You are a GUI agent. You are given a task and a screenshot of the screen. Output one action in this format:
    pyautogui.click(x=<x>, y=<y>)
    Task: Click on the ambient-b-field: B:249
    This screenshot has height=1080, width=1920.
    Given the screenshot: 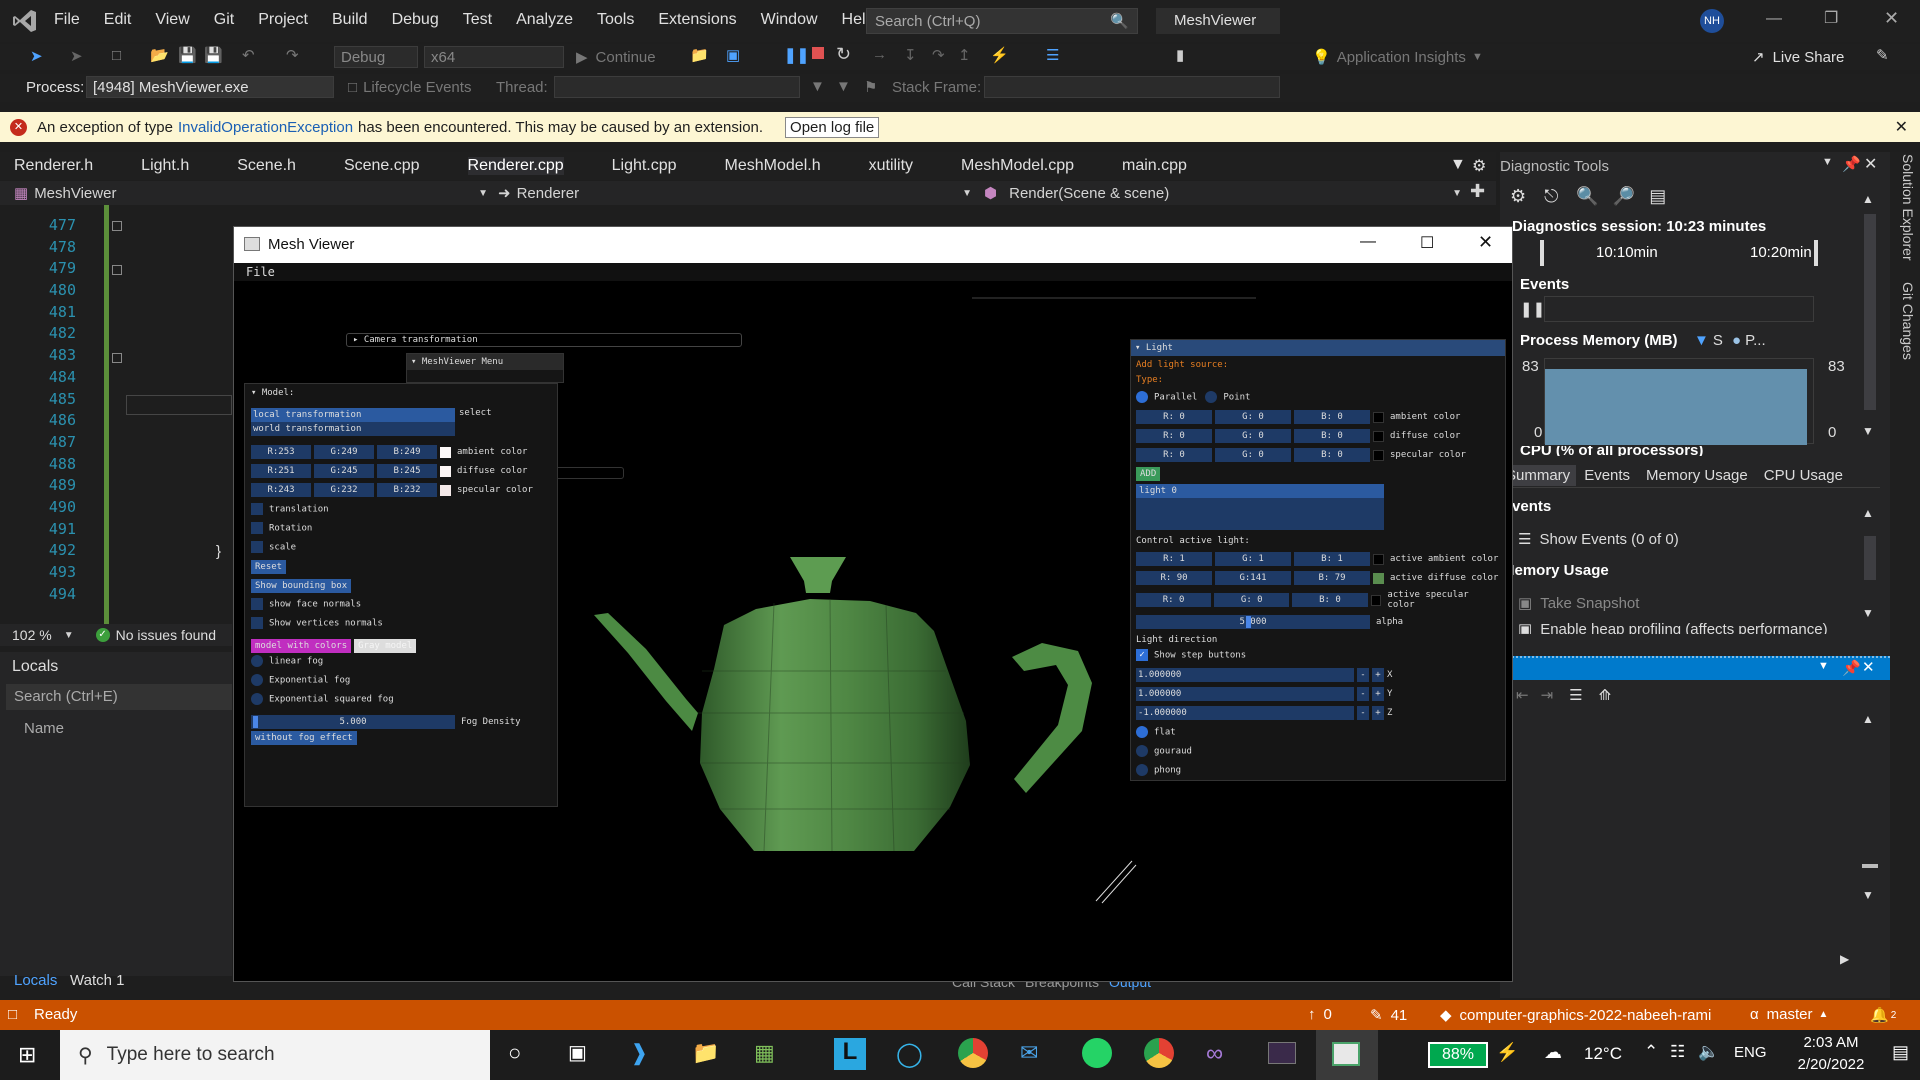 What is the action you would take?
    pyautogui.click(x=407, y=452)
    